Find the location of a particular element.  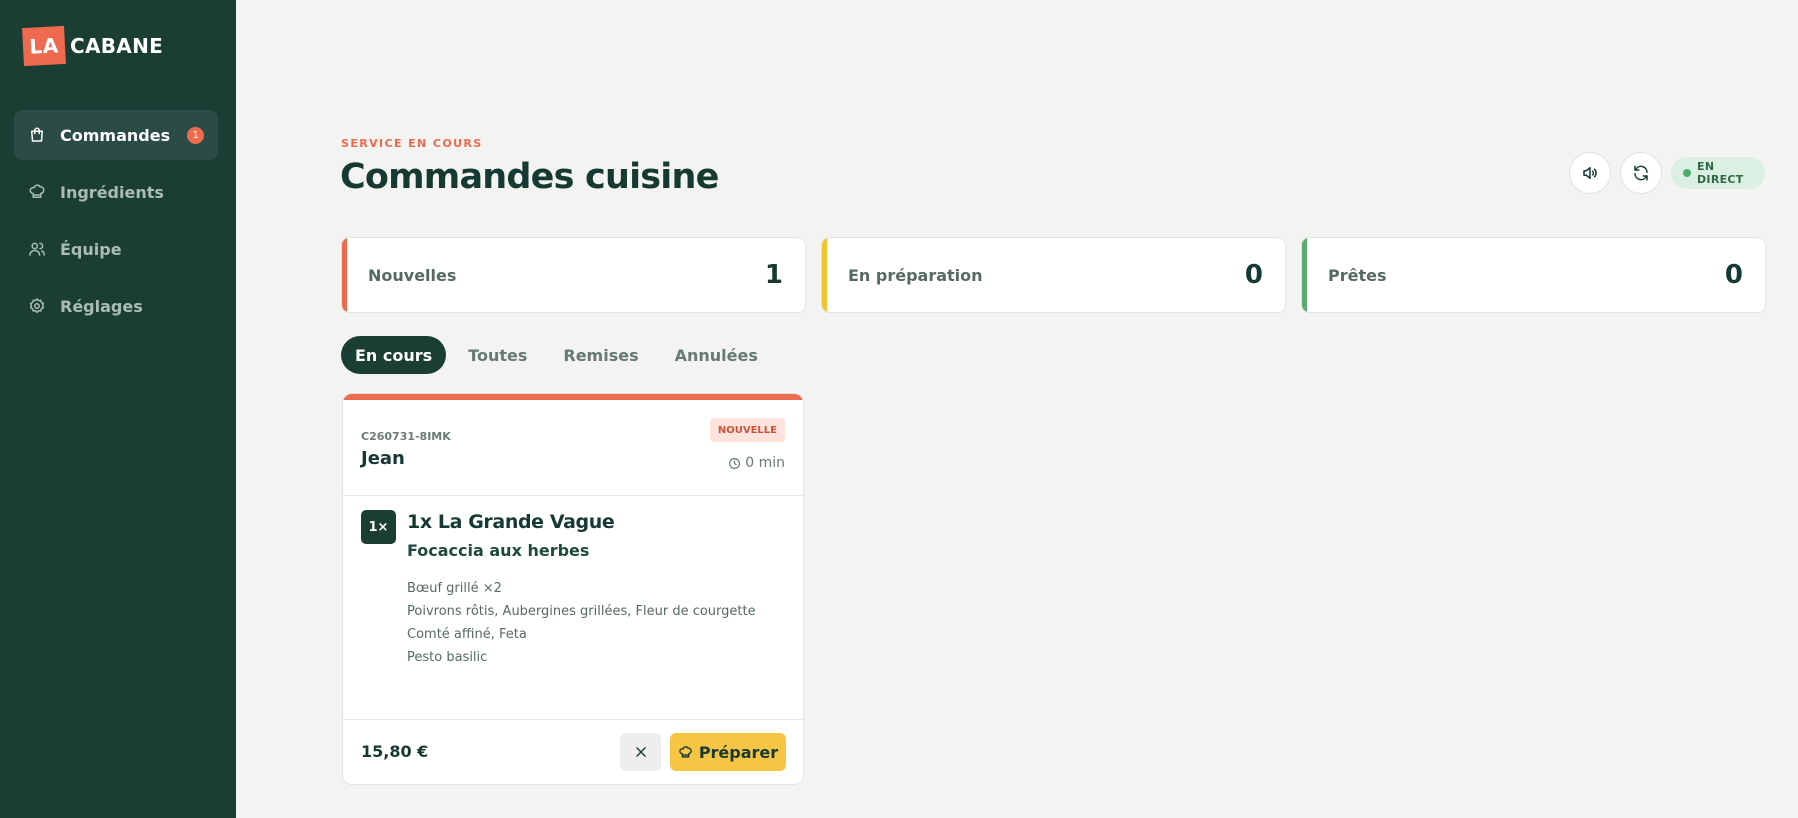

order-card-header: C260731-8IMK Jean NOUVELLE 0 min is located at coordinates (573, 448).